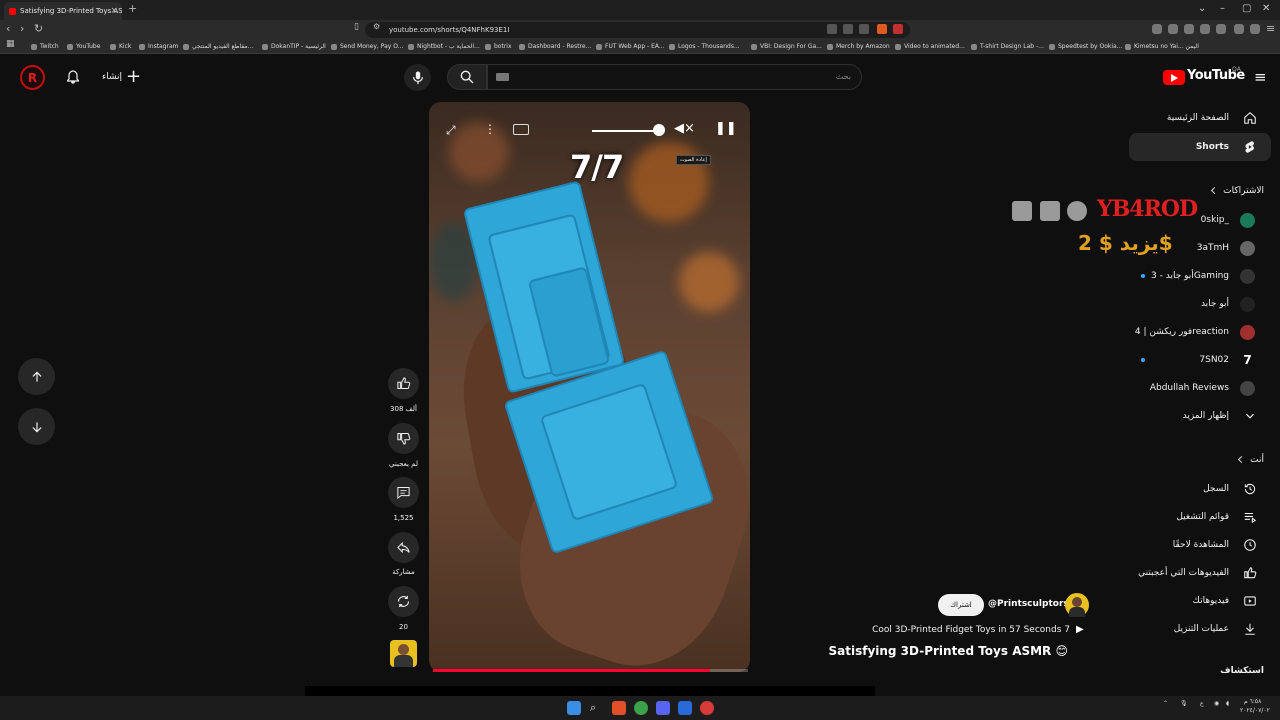 The image size is (1280, 720). Describe the element at coordinates (1200, 304) in the screenshot. I see `sidebar-item-subscription: أبو جابد` at that location.